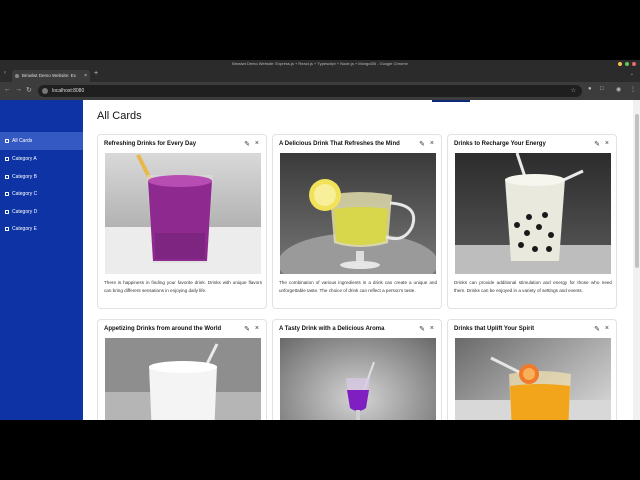 The height and width of the screenshot is (480, 640). What do you see at coordinates (85, 76) in the screenshot?
I see `tab-close-icon: ×` at bounding box center [85, 76].